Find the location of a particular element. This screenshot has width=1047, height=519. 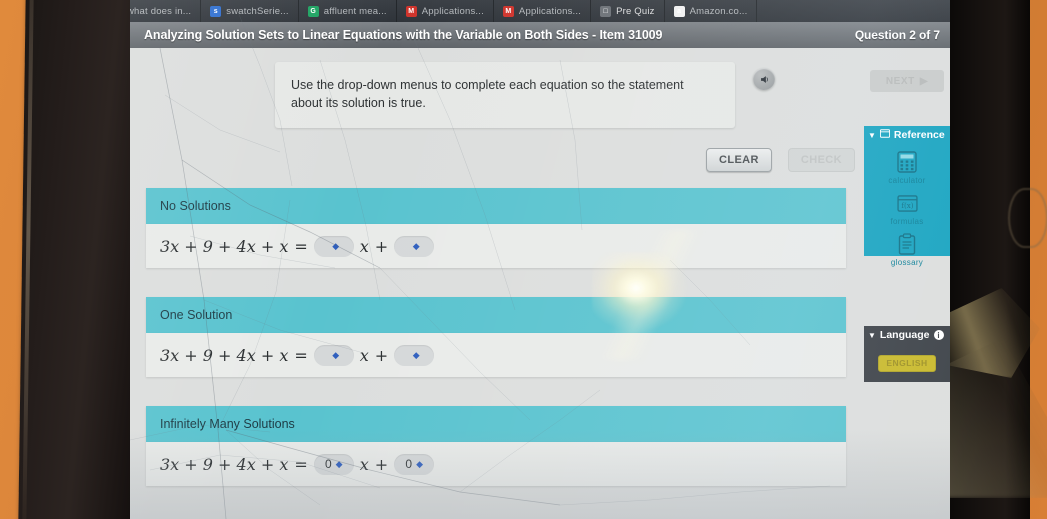

tab-favicon-icon: G is located at coordinates (313, 11).